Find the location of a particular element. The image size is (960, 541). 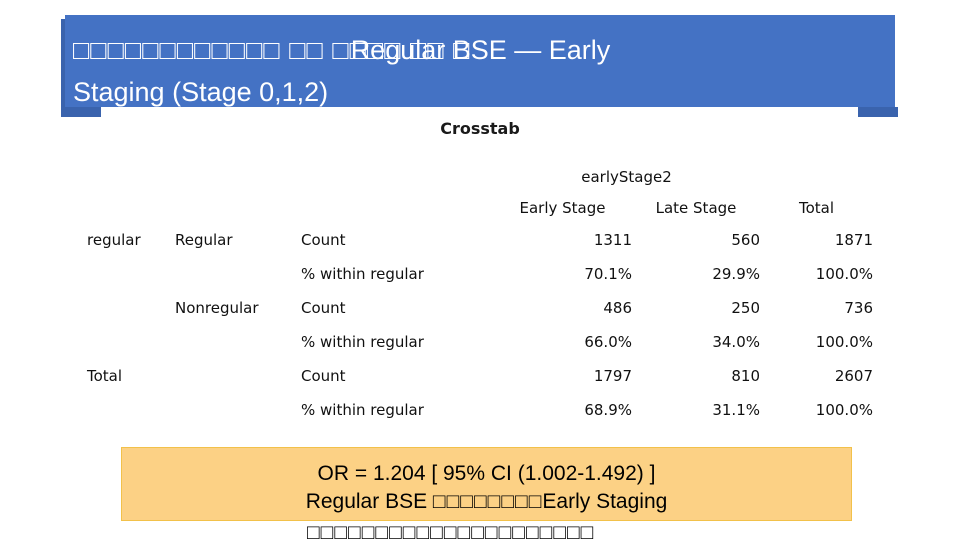

table-header-row-group: earlyStage2 is located at coordinates (480, 176).